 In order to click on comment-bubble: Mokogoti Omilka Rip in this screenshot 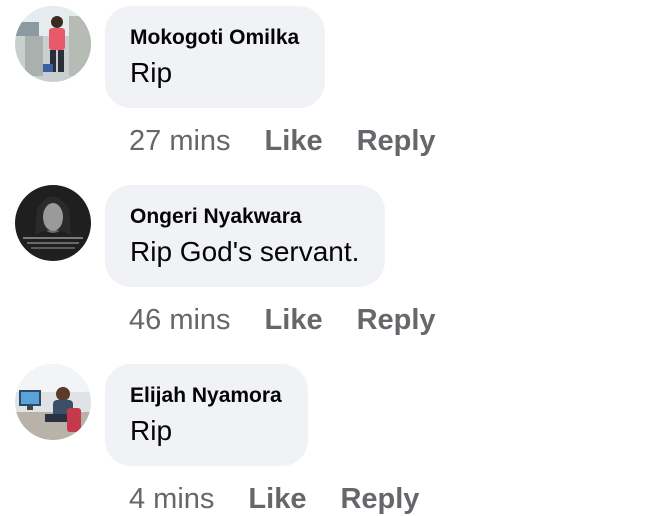, I will do `click(215, 57)`.